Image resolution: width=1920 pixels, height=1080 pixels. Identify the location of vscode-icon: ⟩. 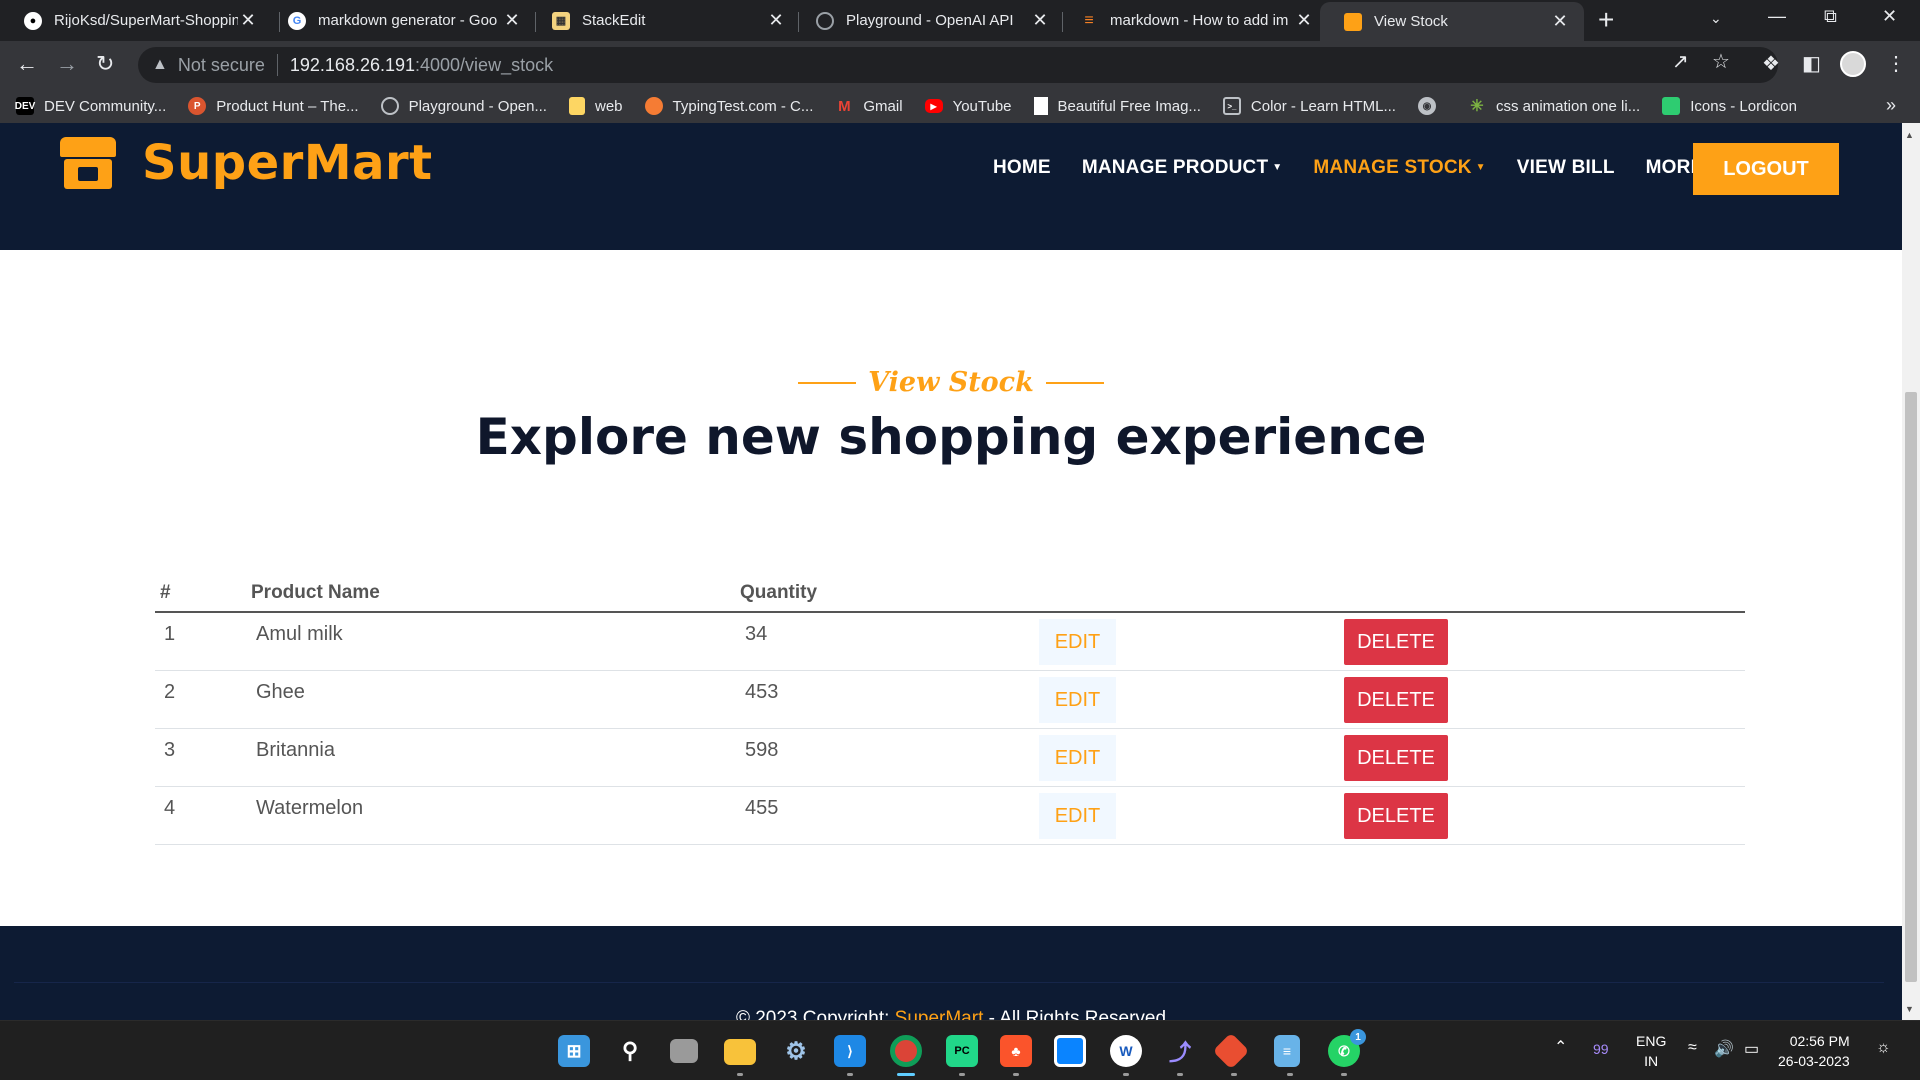
(850, 1051).